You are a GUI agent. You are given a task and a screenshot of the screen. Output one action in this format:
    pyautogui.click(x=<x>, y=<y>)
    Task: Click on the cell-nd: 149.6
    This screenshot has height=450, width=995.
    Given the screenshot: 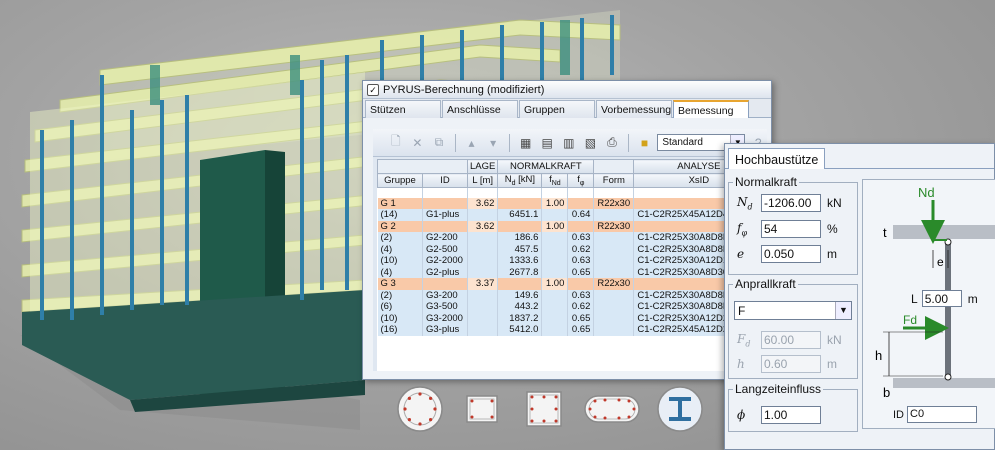 What is the action you would take?
    pyautogui.click(x=520, y=295)
    